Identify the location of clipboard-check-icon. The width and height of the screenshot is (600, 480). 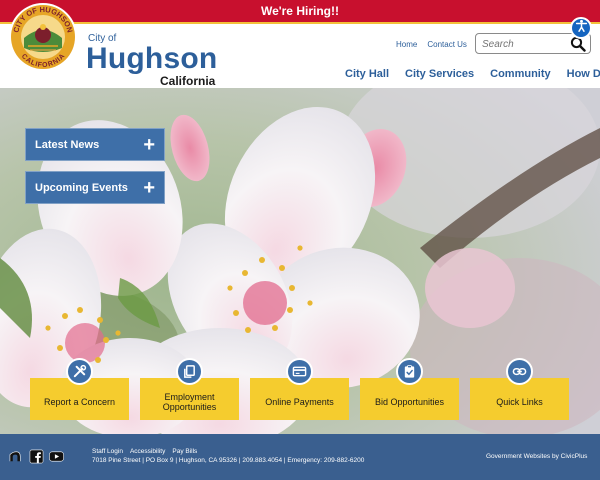
(409, 371).